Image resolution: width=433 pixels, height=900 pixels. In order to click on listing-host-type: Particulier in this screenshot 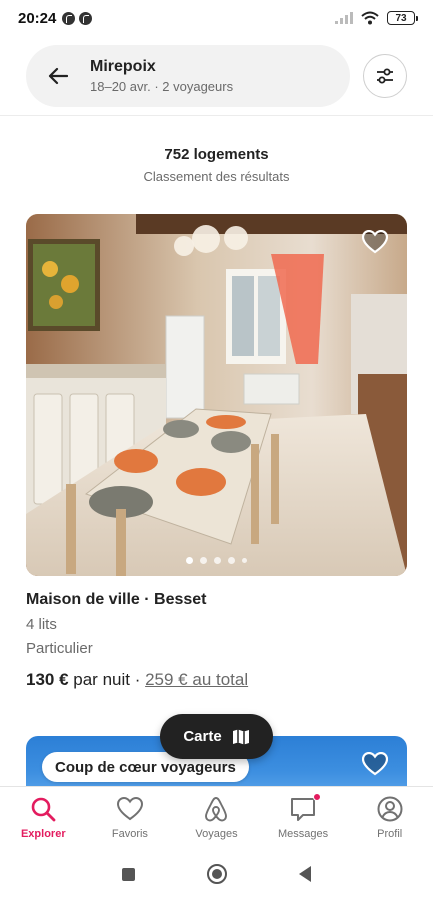, I will do `click(59, 648)`.